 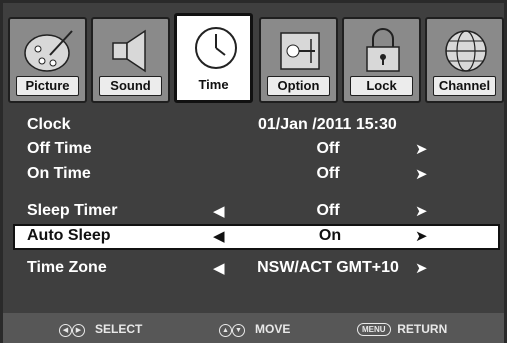 I want to click on settings-icon, so click(x=300, y=51).